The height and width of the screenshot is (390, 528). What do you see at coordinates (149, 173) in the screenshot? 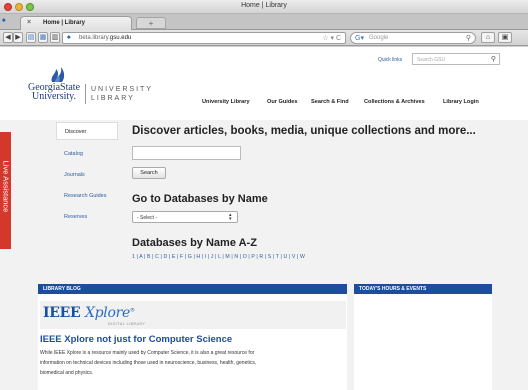
I see `discover-search-button: Search` at bounding box center [149, 173].